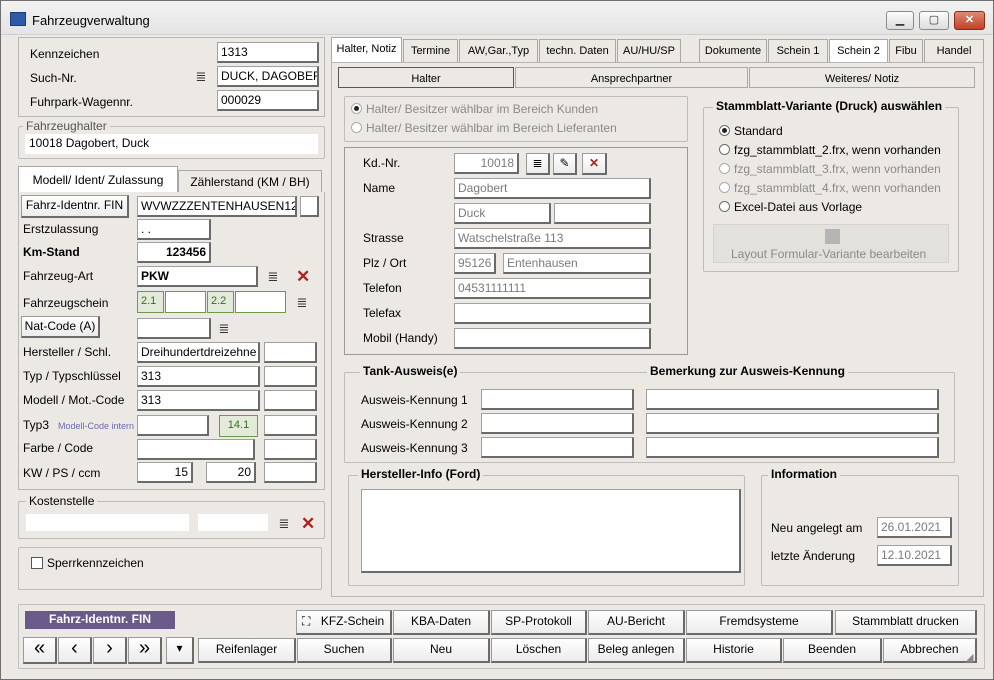  Describe the element at coordinates (552, 288) in the screenshot. I see `telefon-field: 04531111111` at that location.